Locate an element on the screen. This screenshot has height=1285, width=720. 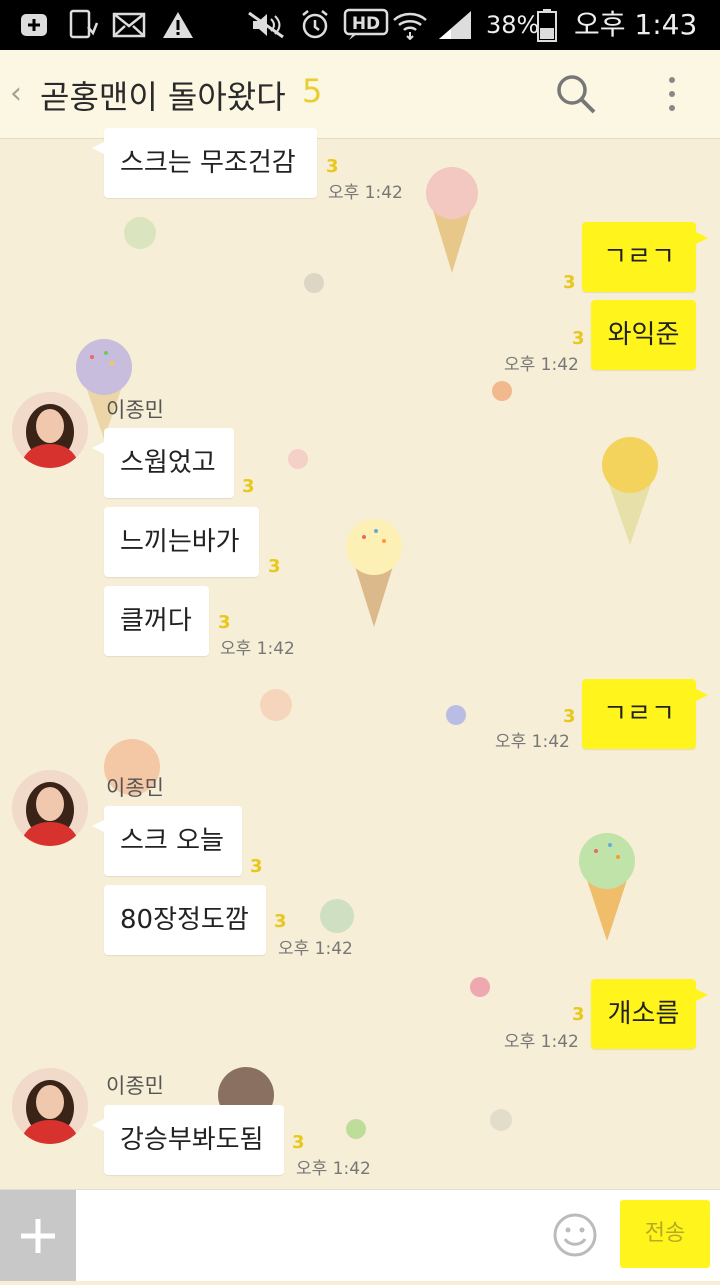
svg-text: HD is located at coordinates (366, 24).